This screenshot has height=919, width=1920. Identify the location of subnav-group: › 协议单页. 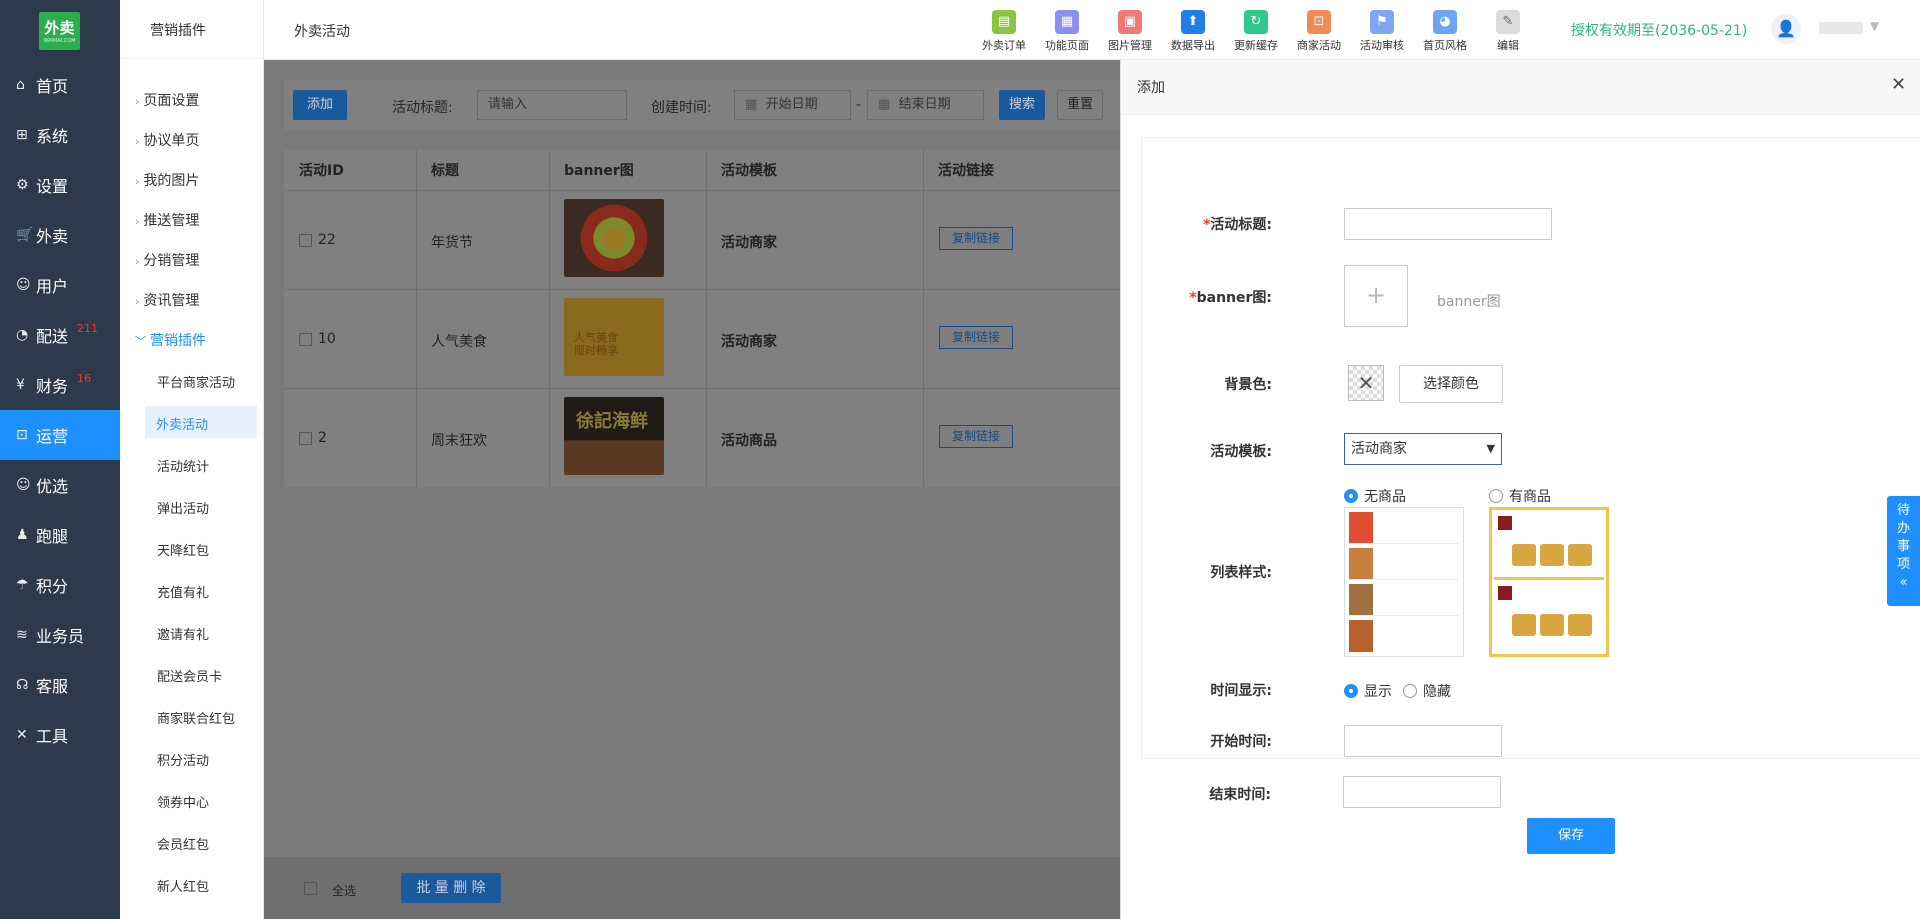
(167, 140).